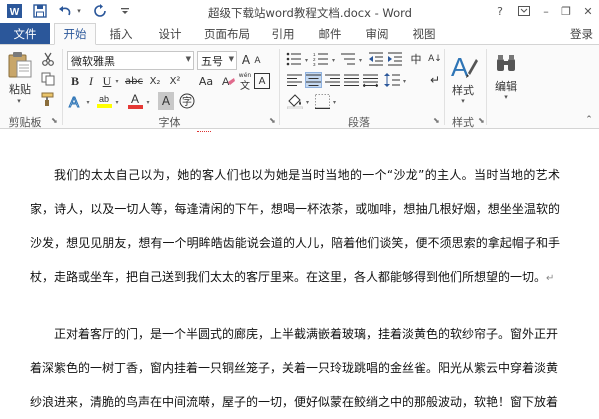 Image resolution: width=599 pixels, height=419 pixels. Describe the element at coordinates (332, 80) in the screenshot. I see `align-right-icon` at that location.